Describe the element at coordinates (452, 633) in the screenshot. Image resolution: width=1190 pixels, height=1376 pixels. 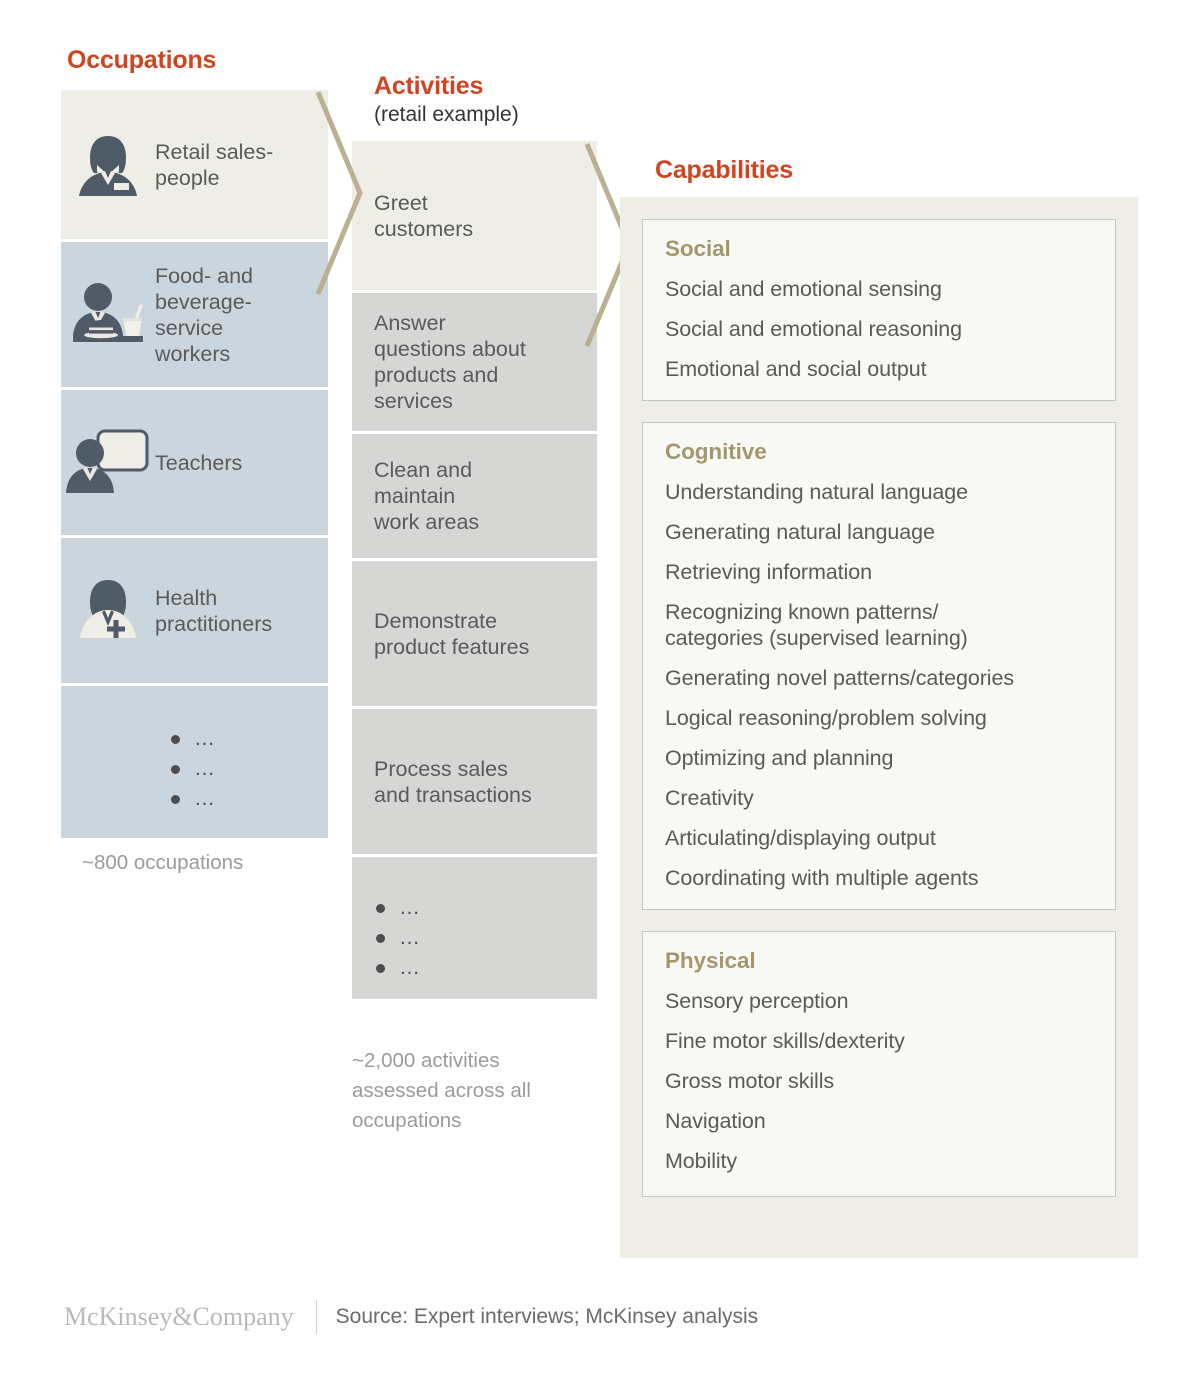
I see `activity-label: Demonstrate product features` at that location.